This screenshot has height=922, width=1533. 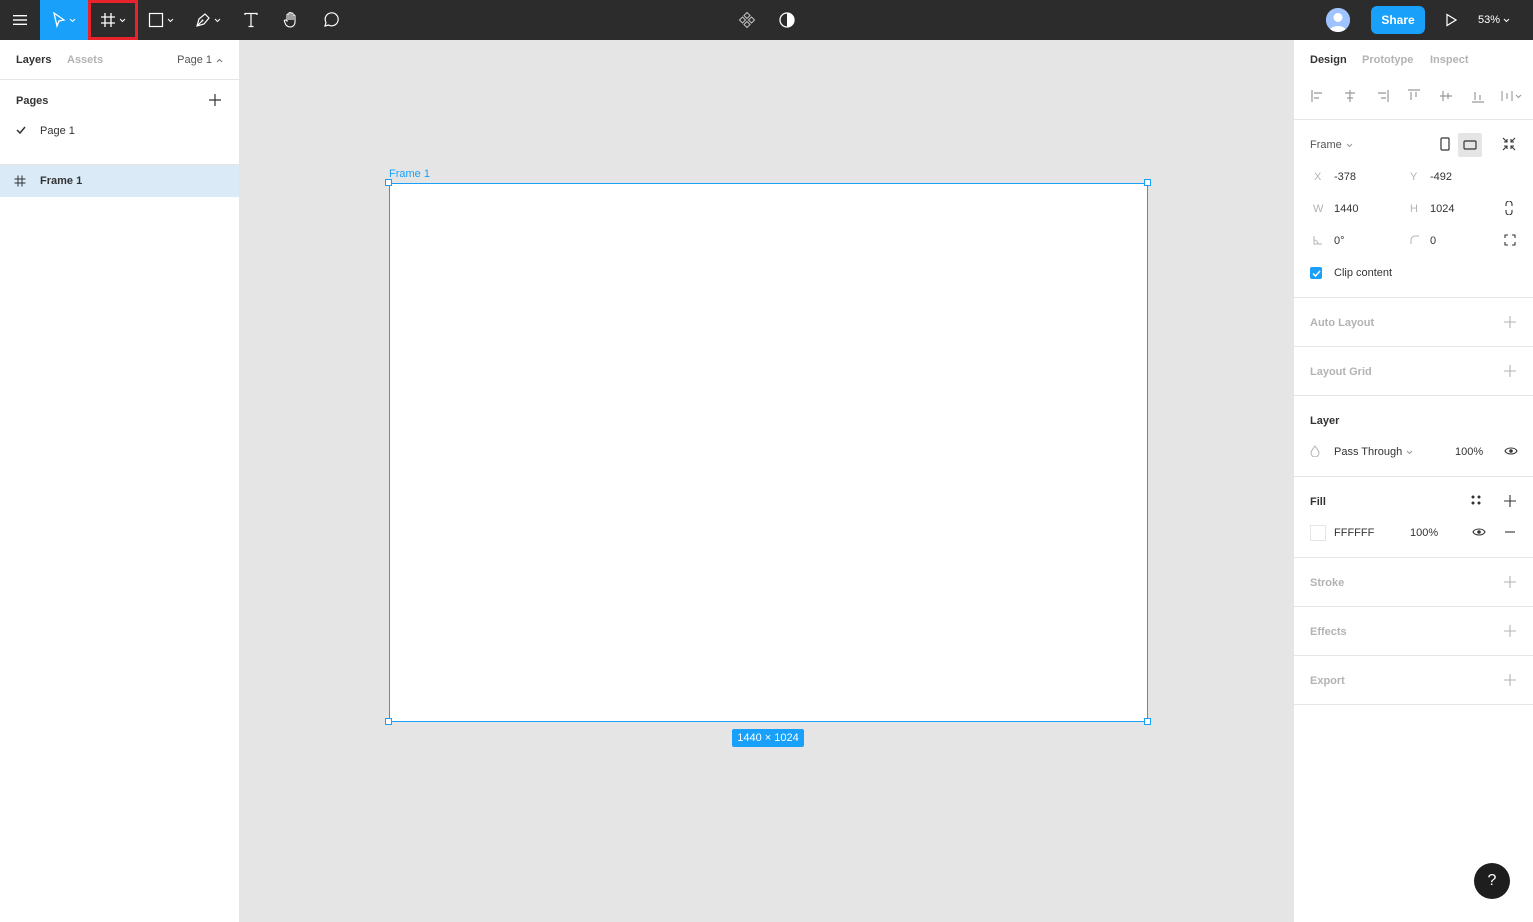 What do you see at coordinates (747, 20) in the screenshot?
I see `components-button` at bounding box center [747, 20].